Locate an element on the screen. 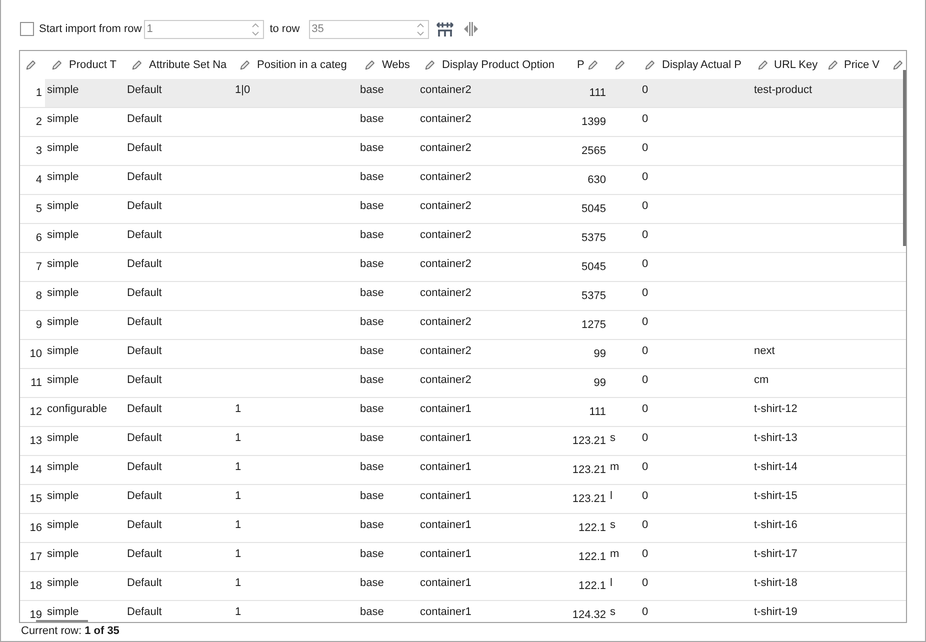 This screenshot has width=926, height=642. column-header: Attribute Set Na is located at coordinates (188, 65).